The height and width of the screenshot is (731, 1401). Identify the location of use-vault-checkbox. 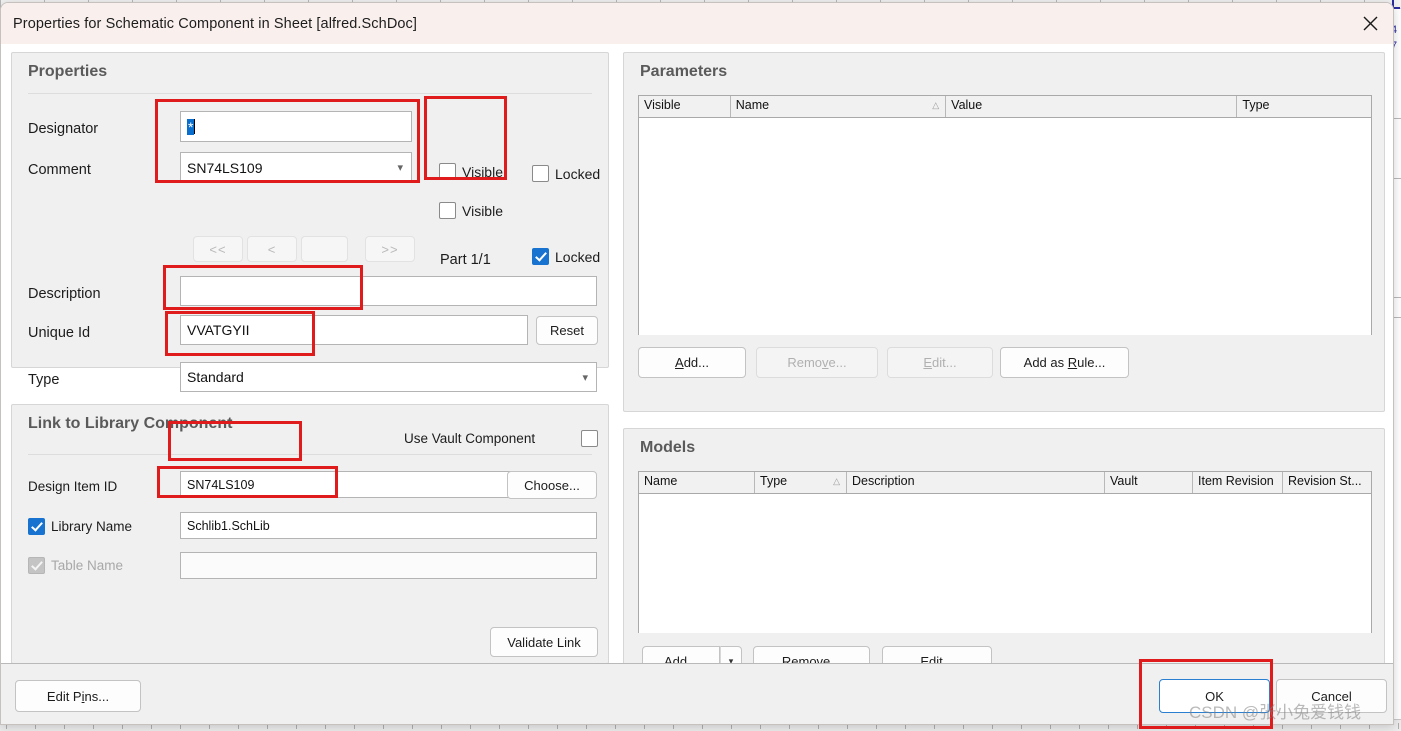
(592, 438).